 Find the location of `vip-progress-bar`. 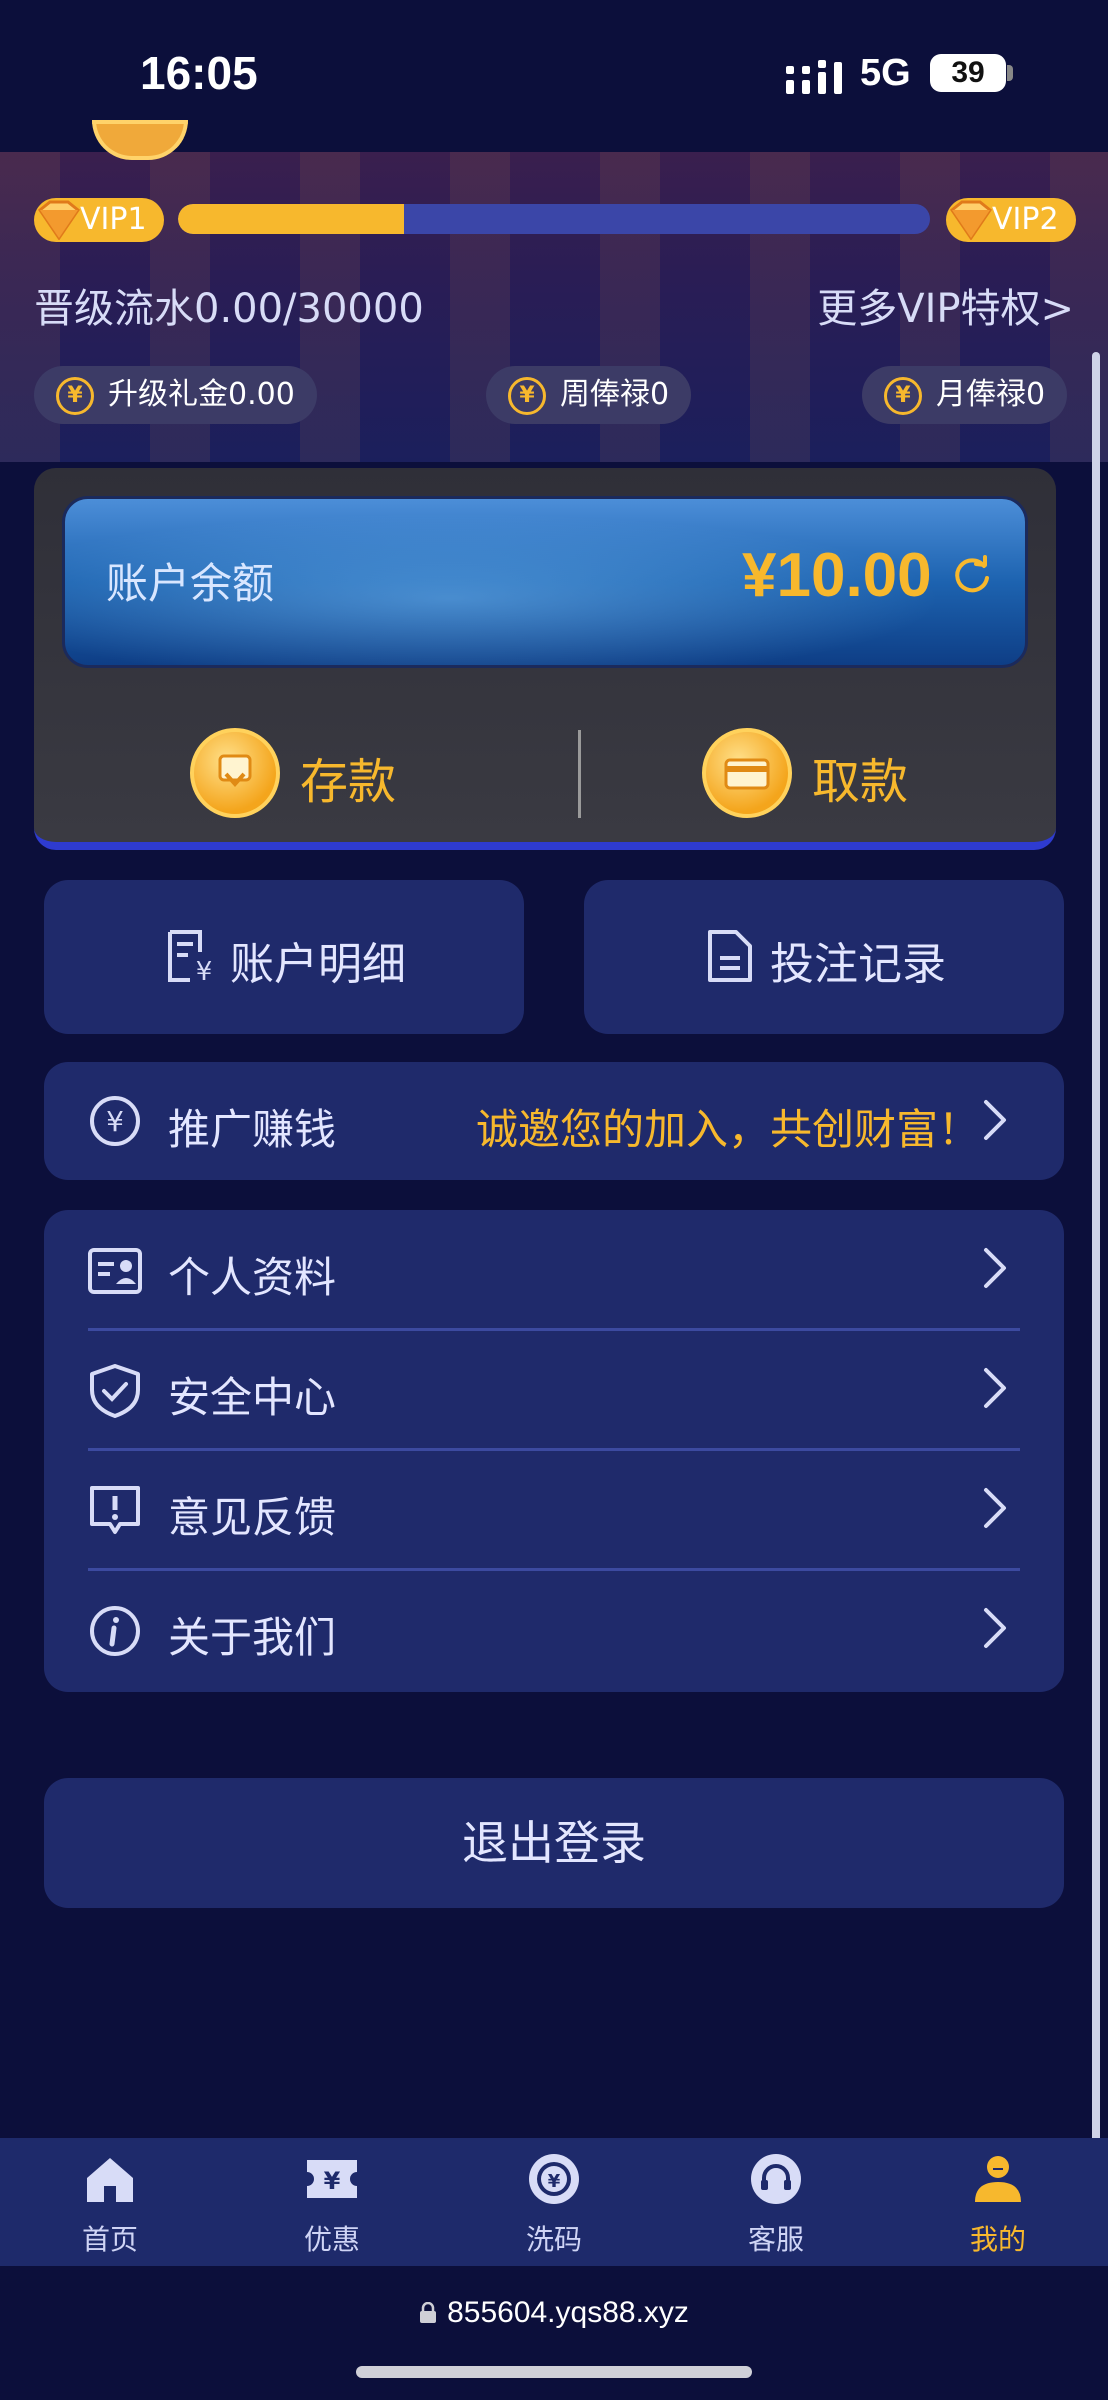

vip-progress-bar is located at coordinates (554, 219).